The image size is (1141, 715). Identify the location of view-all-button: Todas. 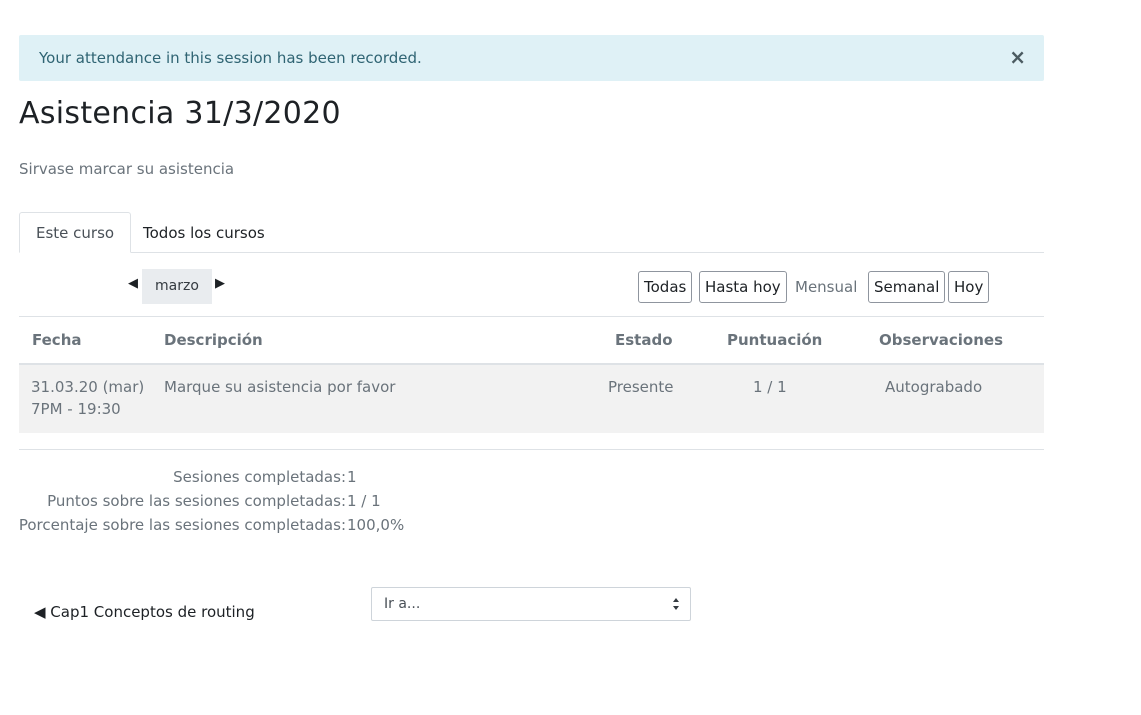
(665, 287).